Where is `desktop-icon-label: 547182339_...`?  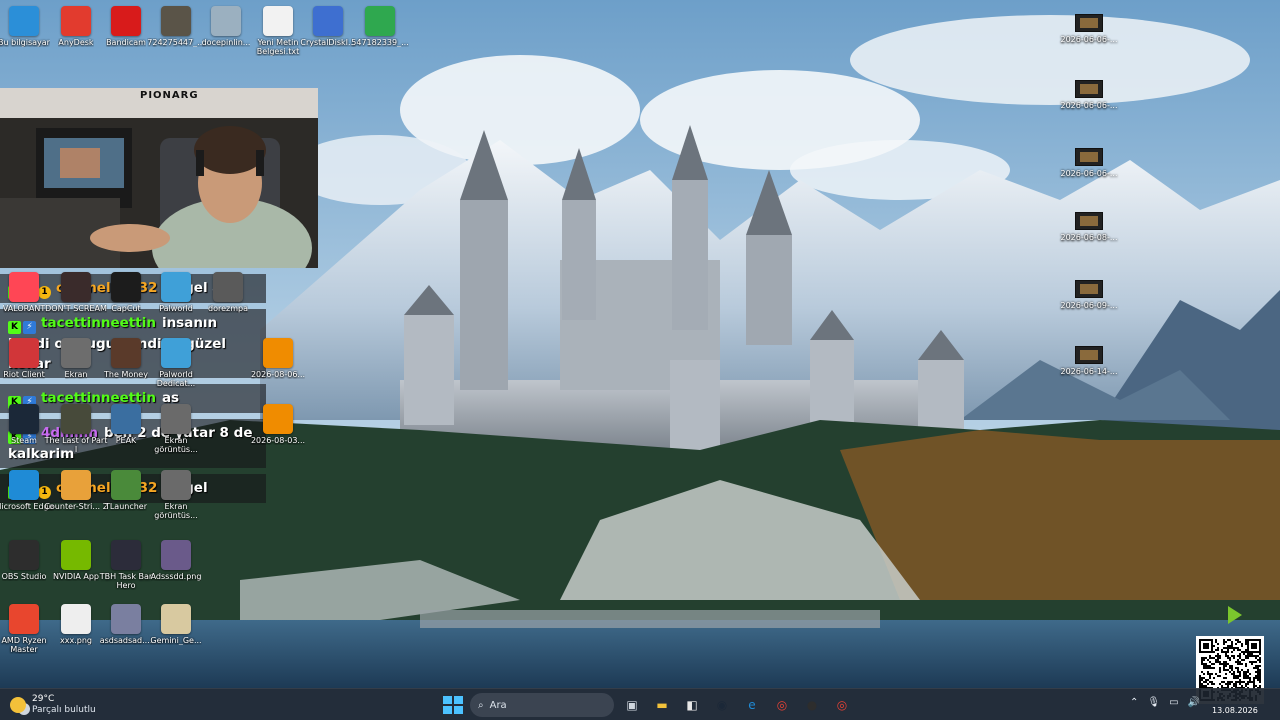
desktop-icon-label: 547182339_... is located at coordinates (380, 42).